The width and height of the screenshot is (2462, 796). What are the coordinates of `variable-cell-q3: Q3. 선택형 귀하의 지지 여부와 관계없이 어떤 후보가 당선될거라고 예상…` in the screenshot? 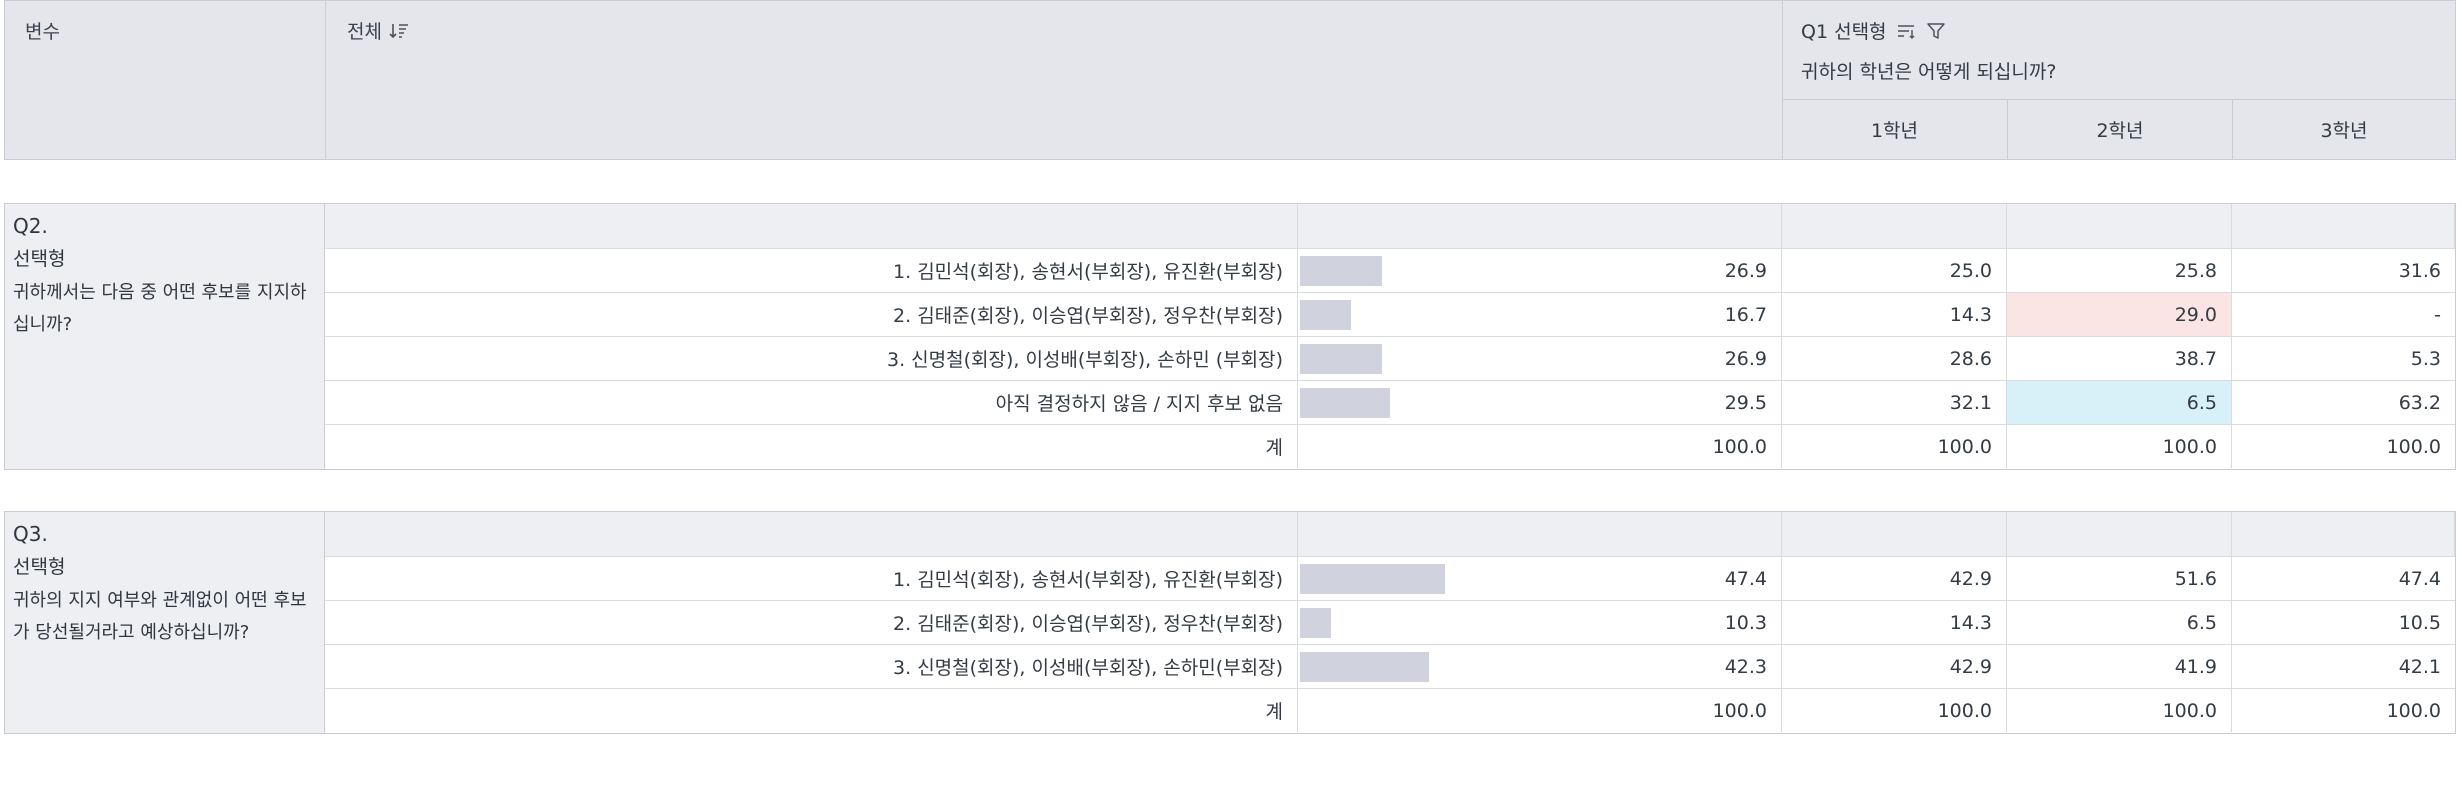 It's located at (165, 622).